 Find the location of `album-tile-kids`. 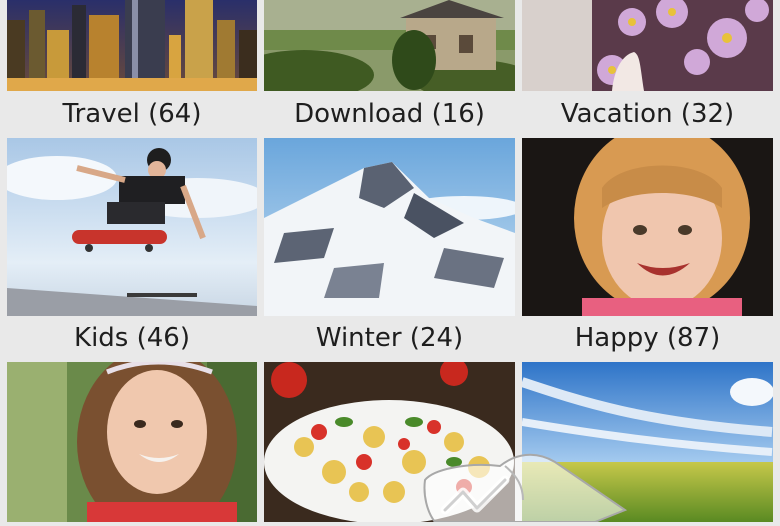

album-tile-kids is located at coordinates (132, 227).